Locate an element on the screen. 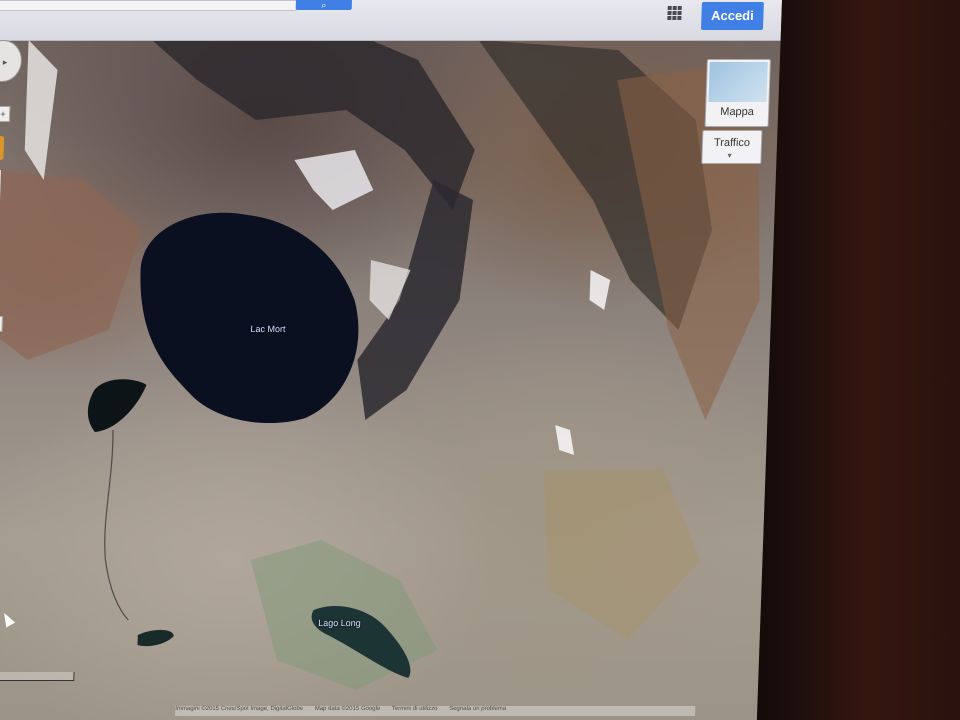  lake-tiny is located at coordinates (155, 638).